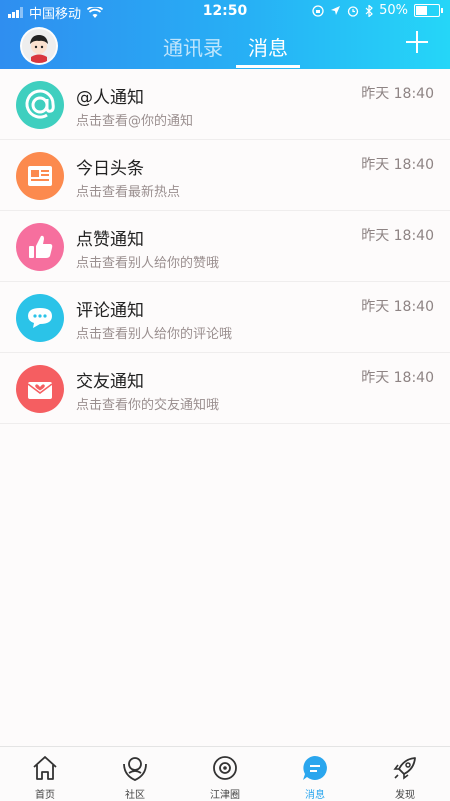 The width and height of the screenshot is (450, 801). I want to click on plus-icon, so click(417, 42).